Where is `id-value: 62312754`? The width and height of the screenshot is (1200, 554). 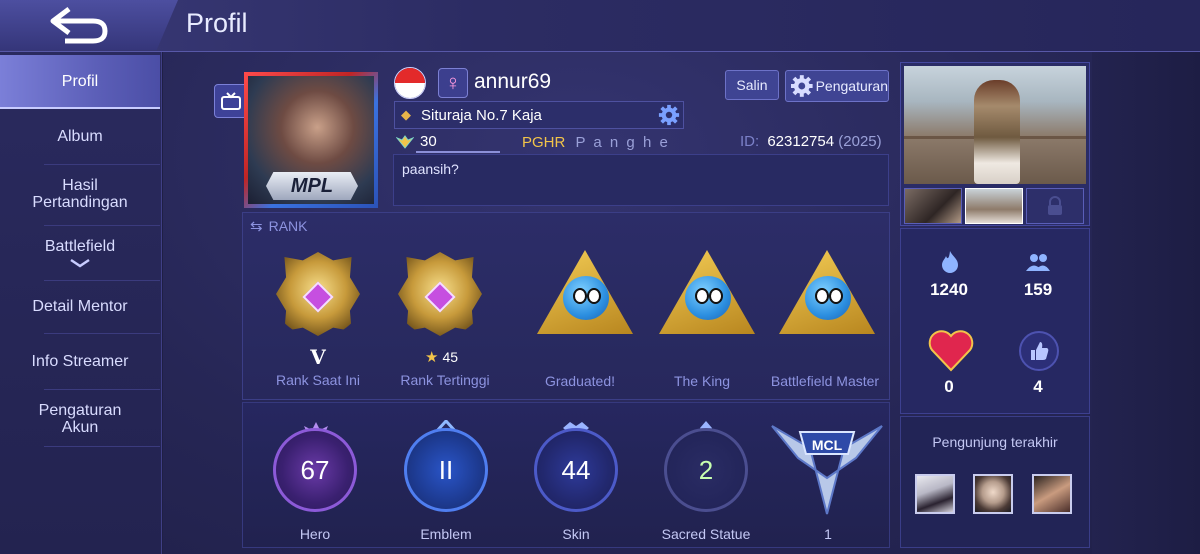
id-value: 62312754 is located at coordinates (801, 141).